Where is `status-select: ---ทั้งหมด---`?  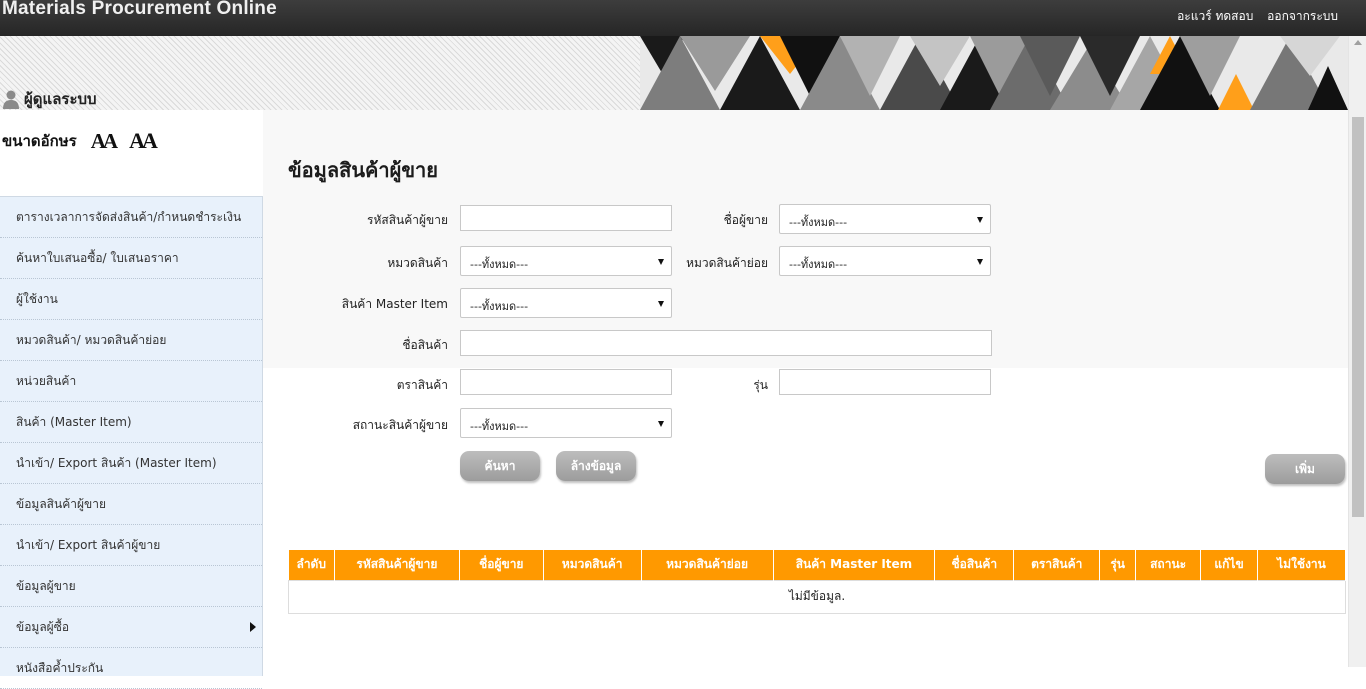
status-select: ---ทั้งหมด--- is located at coordinates (566, 423).